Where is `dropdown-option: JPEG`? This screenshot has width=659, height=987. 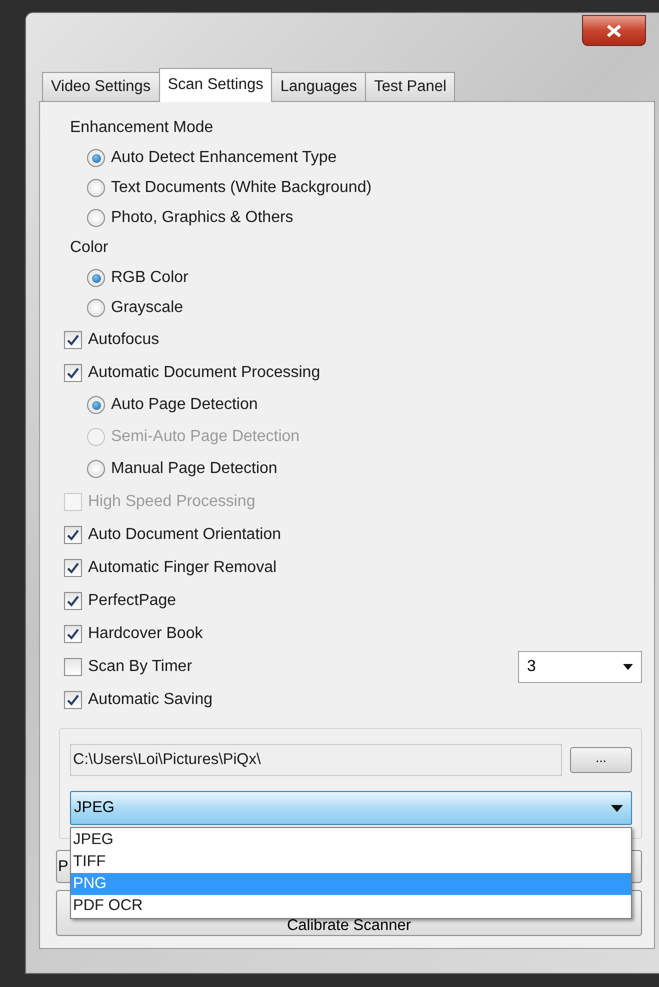
dropdown-option: JPEG is located at coordinates (351, 840).